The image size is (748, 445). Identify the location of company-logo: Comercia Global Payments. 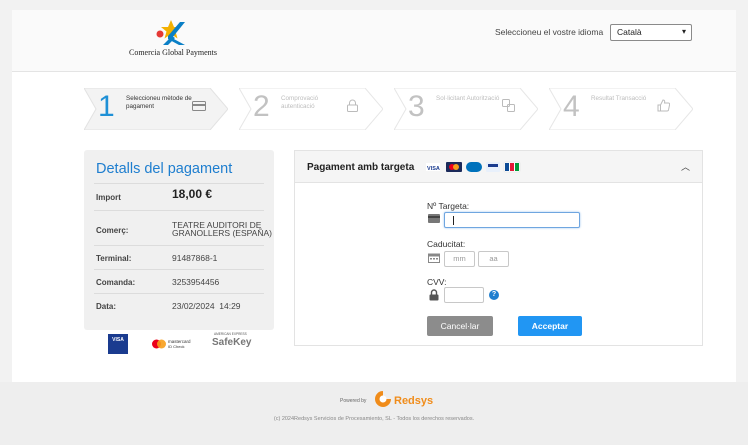
(173, 43).